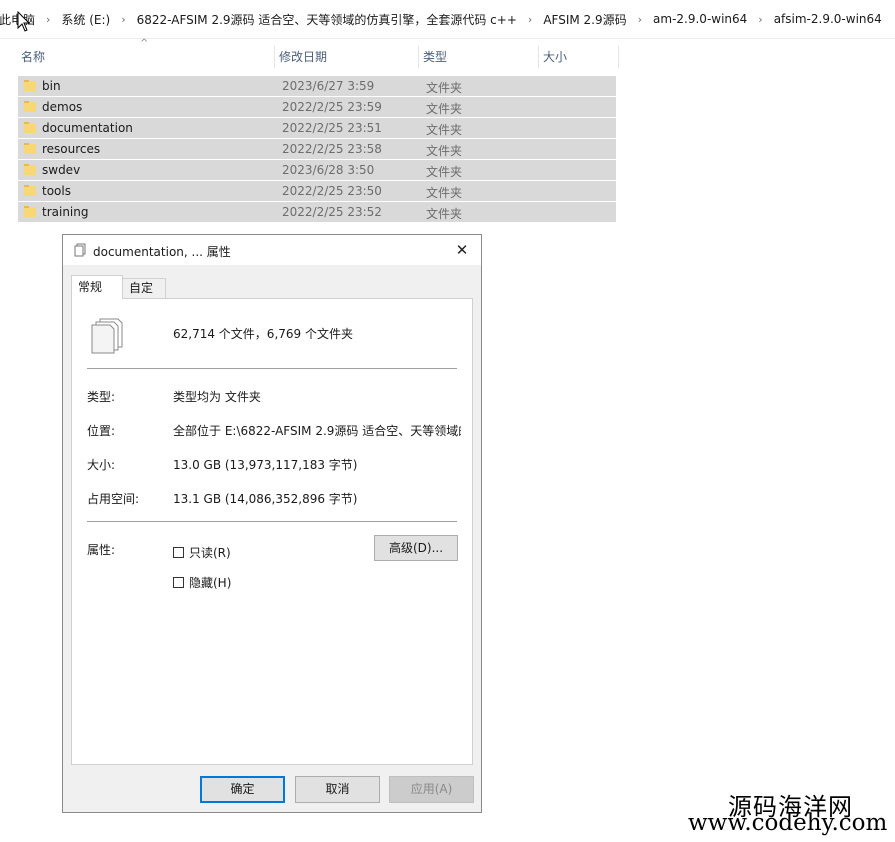 This screenshot has height=842, width=895. I want to click on type-value: 类型均为 文件夹, so click(217, 397).